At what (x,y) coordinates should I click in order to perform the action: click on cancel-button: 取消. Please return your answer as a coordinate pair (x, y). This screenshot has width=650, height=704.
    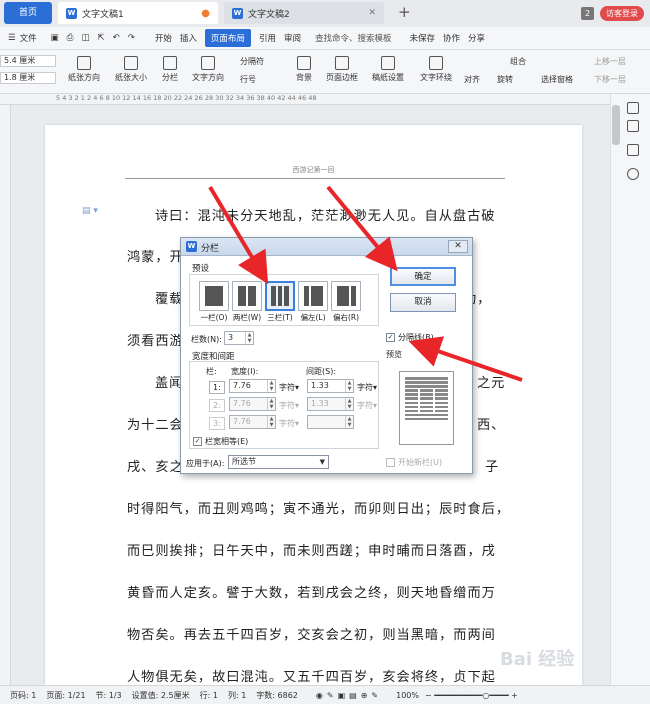
    Looking at the image, I should click on (423, 302).